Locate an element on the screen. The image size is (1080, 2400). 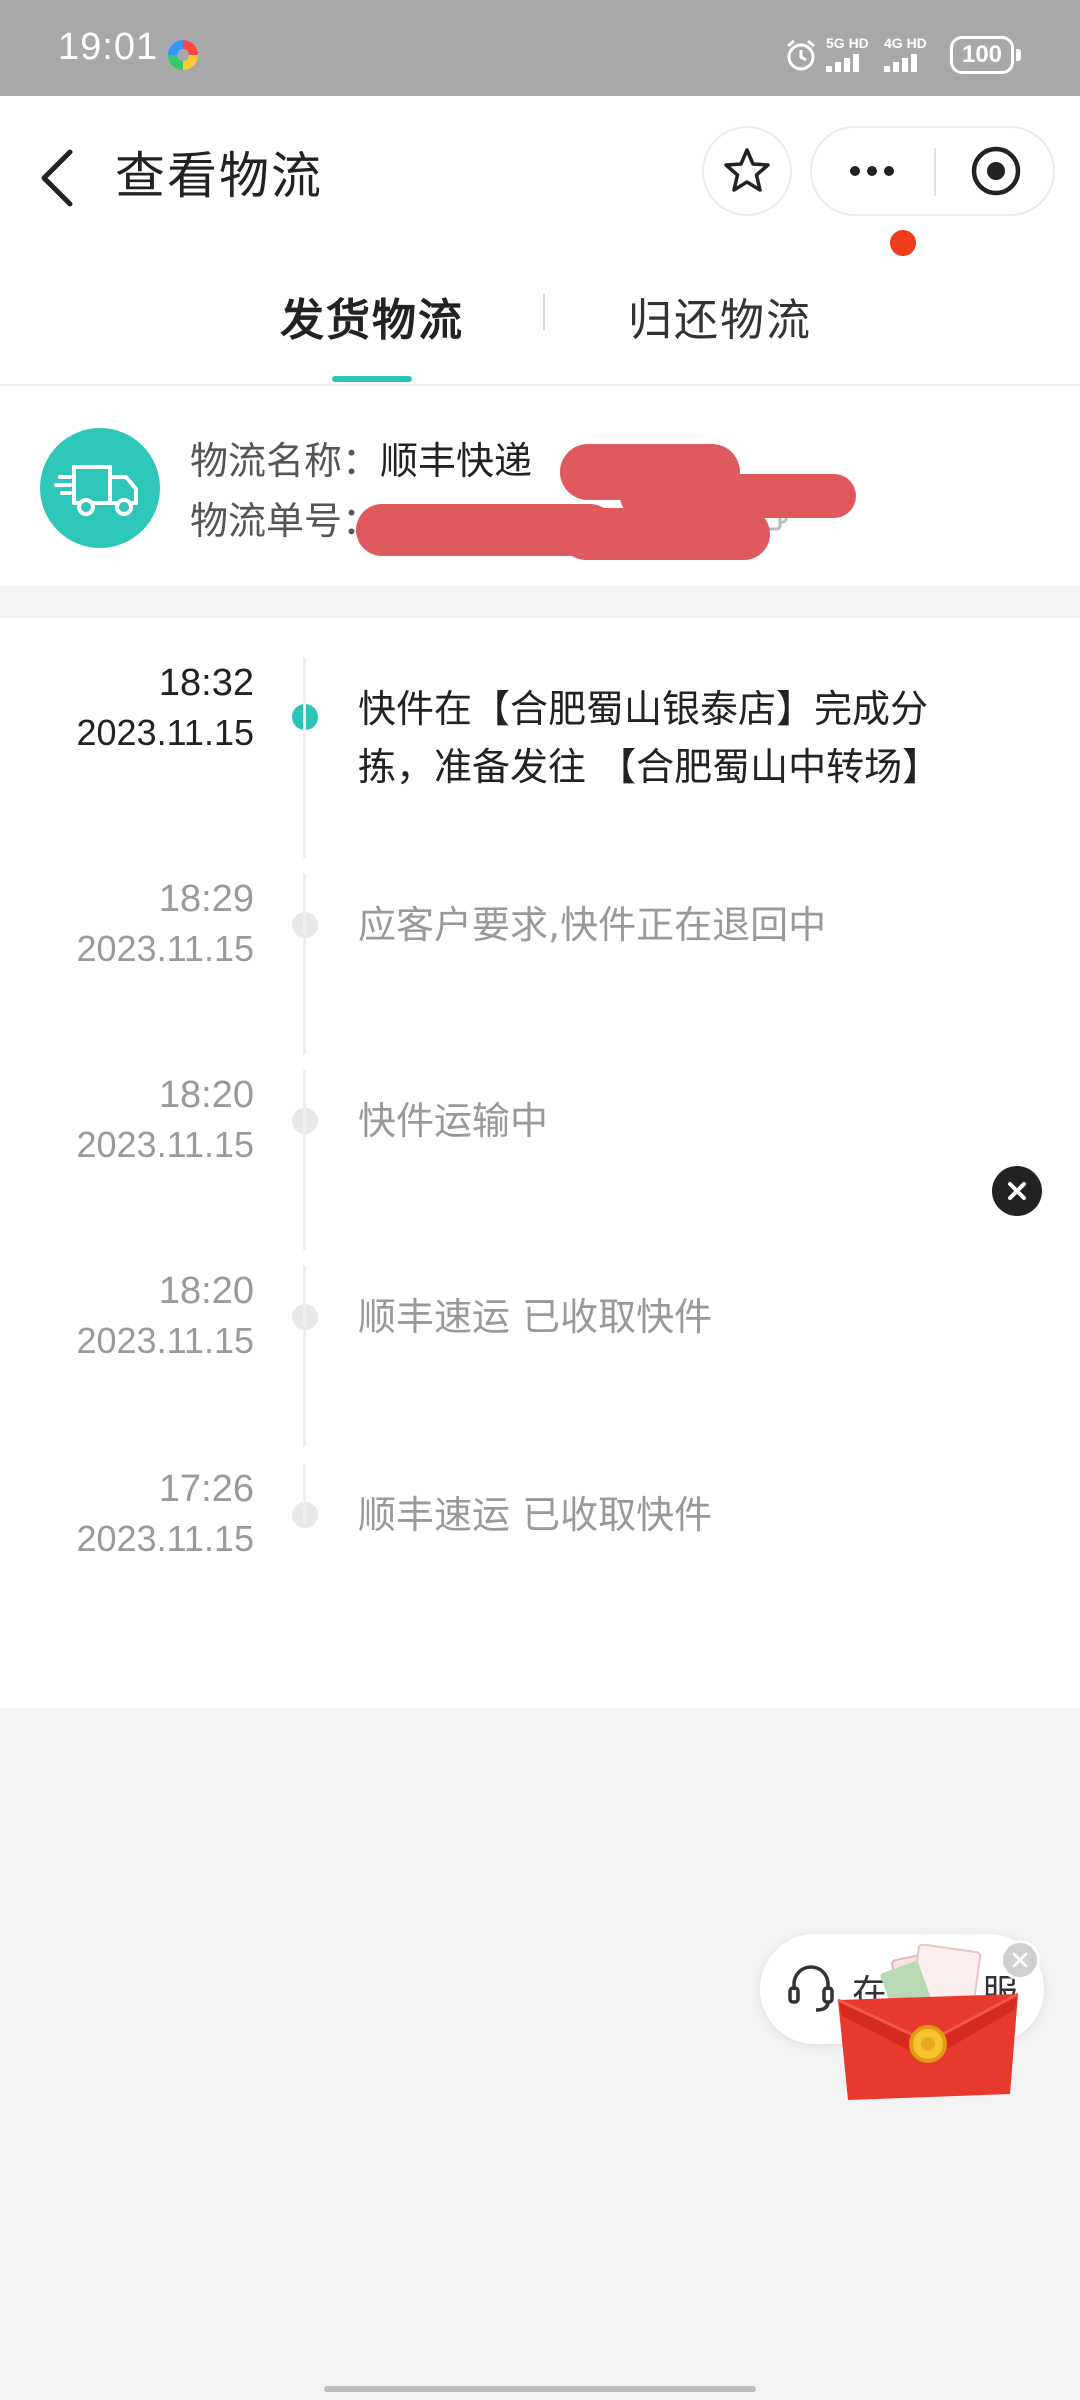
courier-name-value: 顺丰快递 is located at coordinates (456, 461).